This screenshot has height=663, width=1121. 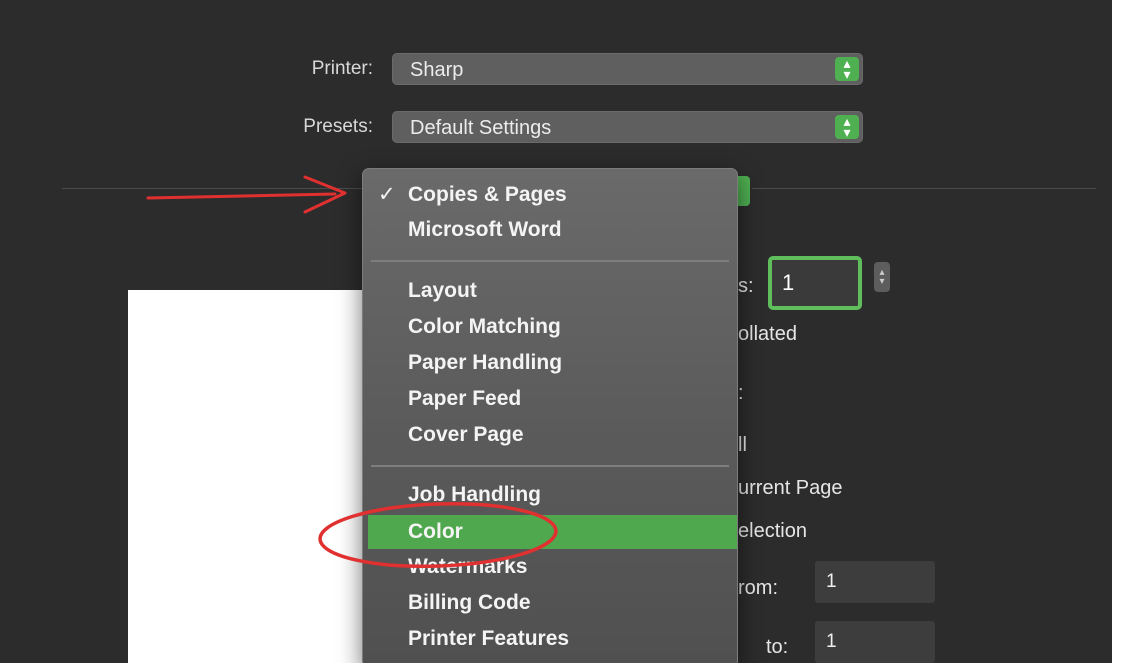 I want to click on red-circle-annotation, so click(x=438, y=535).